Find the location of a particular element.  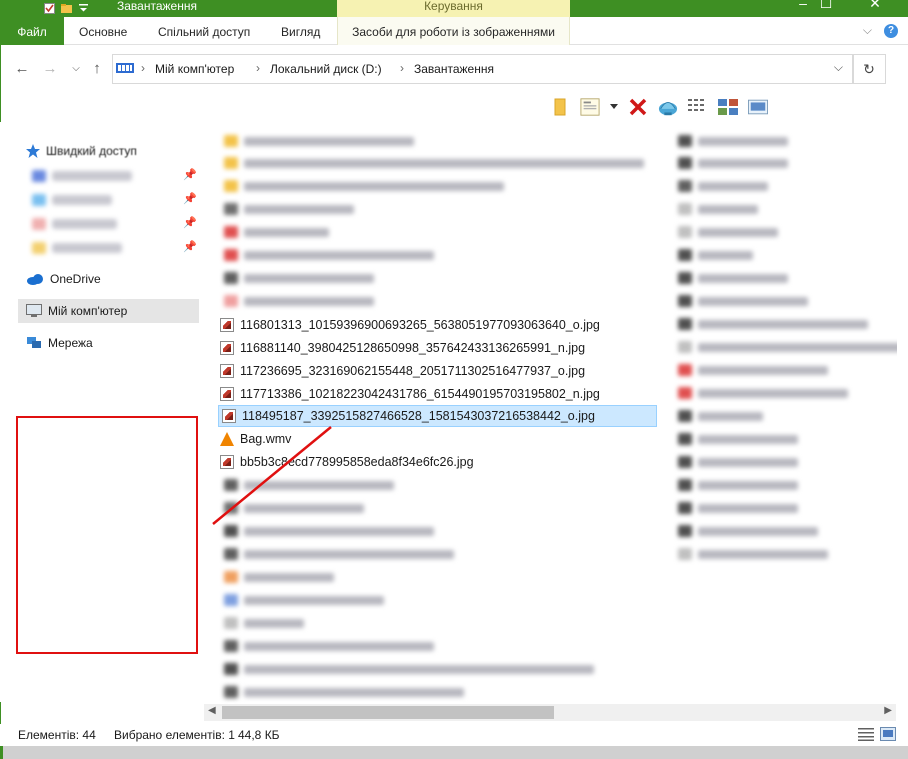

view-buttons is located at coordinates (877, 734).